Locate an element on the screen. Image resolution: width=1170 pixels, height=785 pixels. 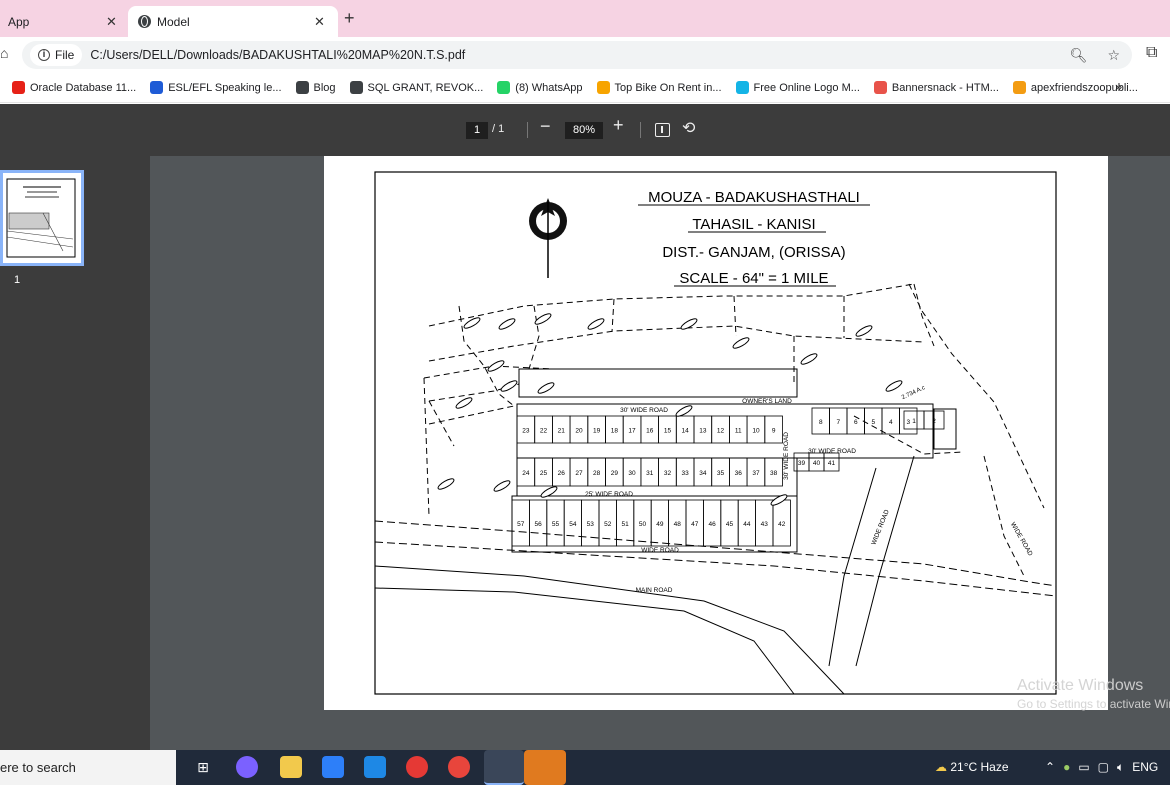
tab-model: Model ✕ is located at coordinates (233, 21).